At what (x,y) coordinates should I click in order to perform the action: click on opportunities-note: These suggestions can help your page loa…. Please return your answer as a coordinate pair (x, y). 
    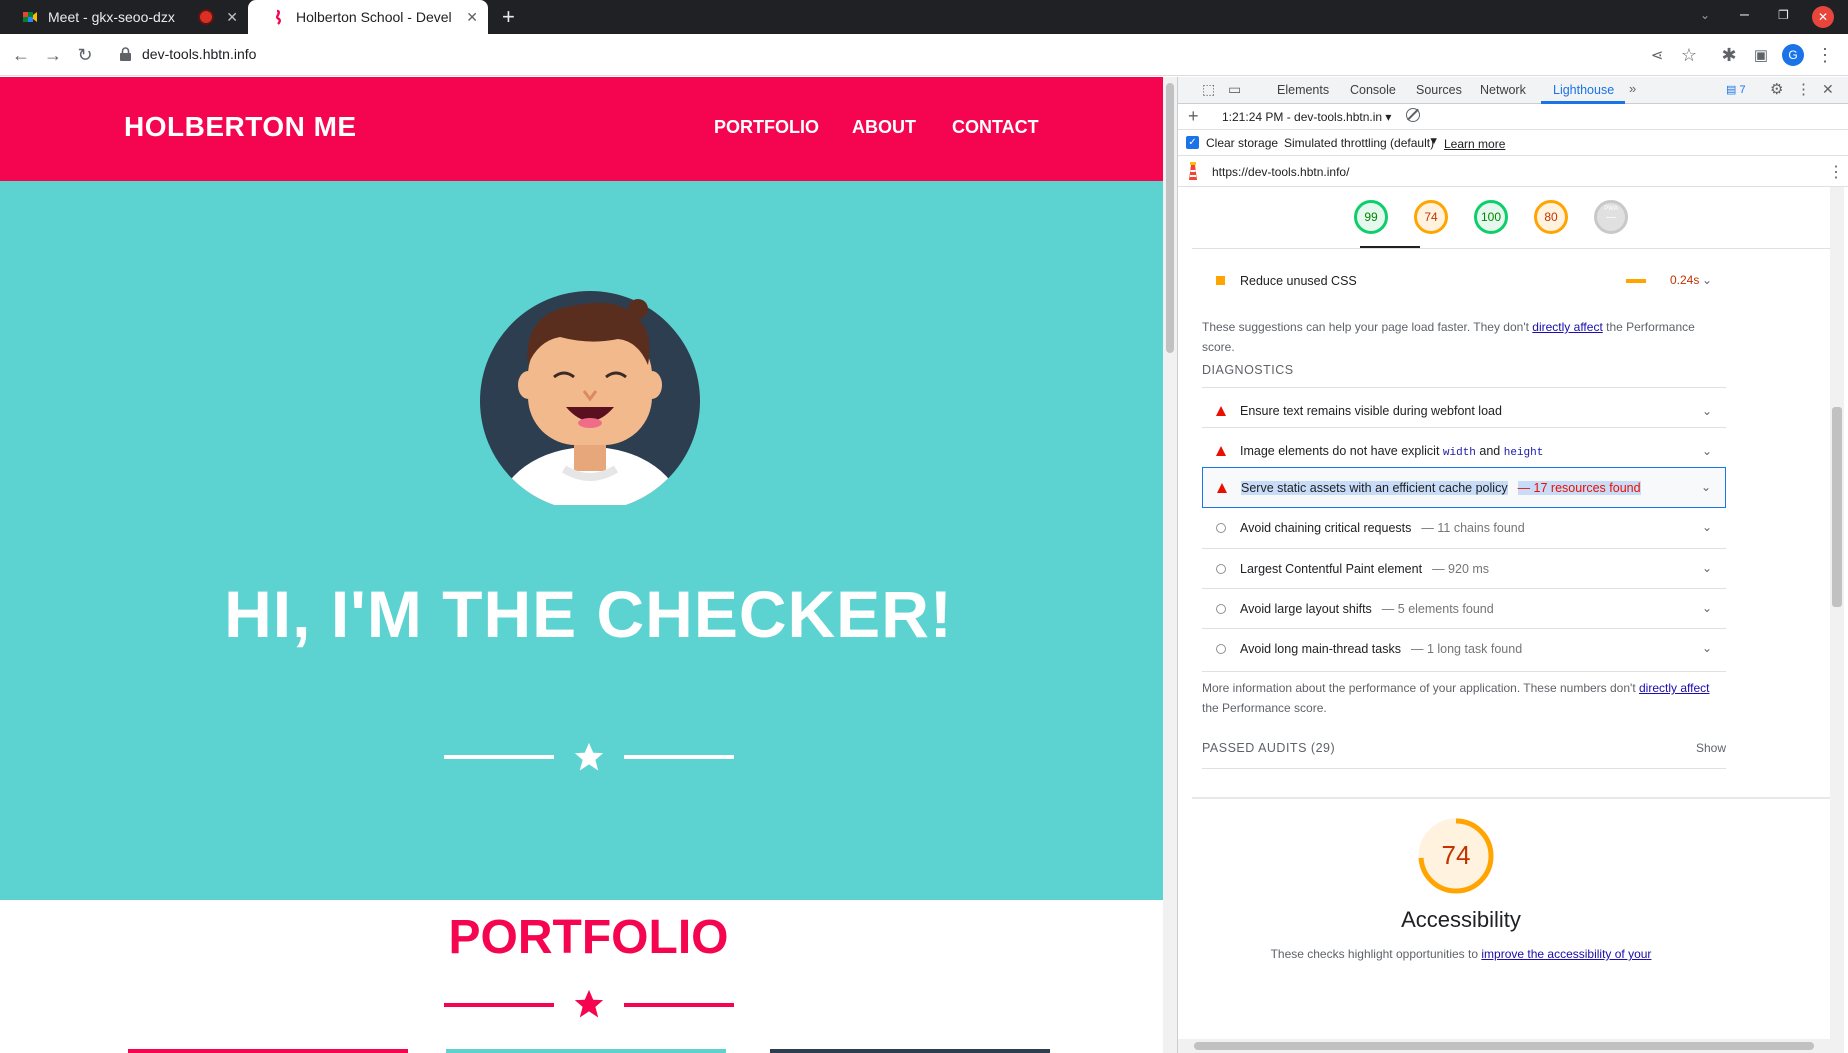
    Looking at the image, I should click on (1464, 337).